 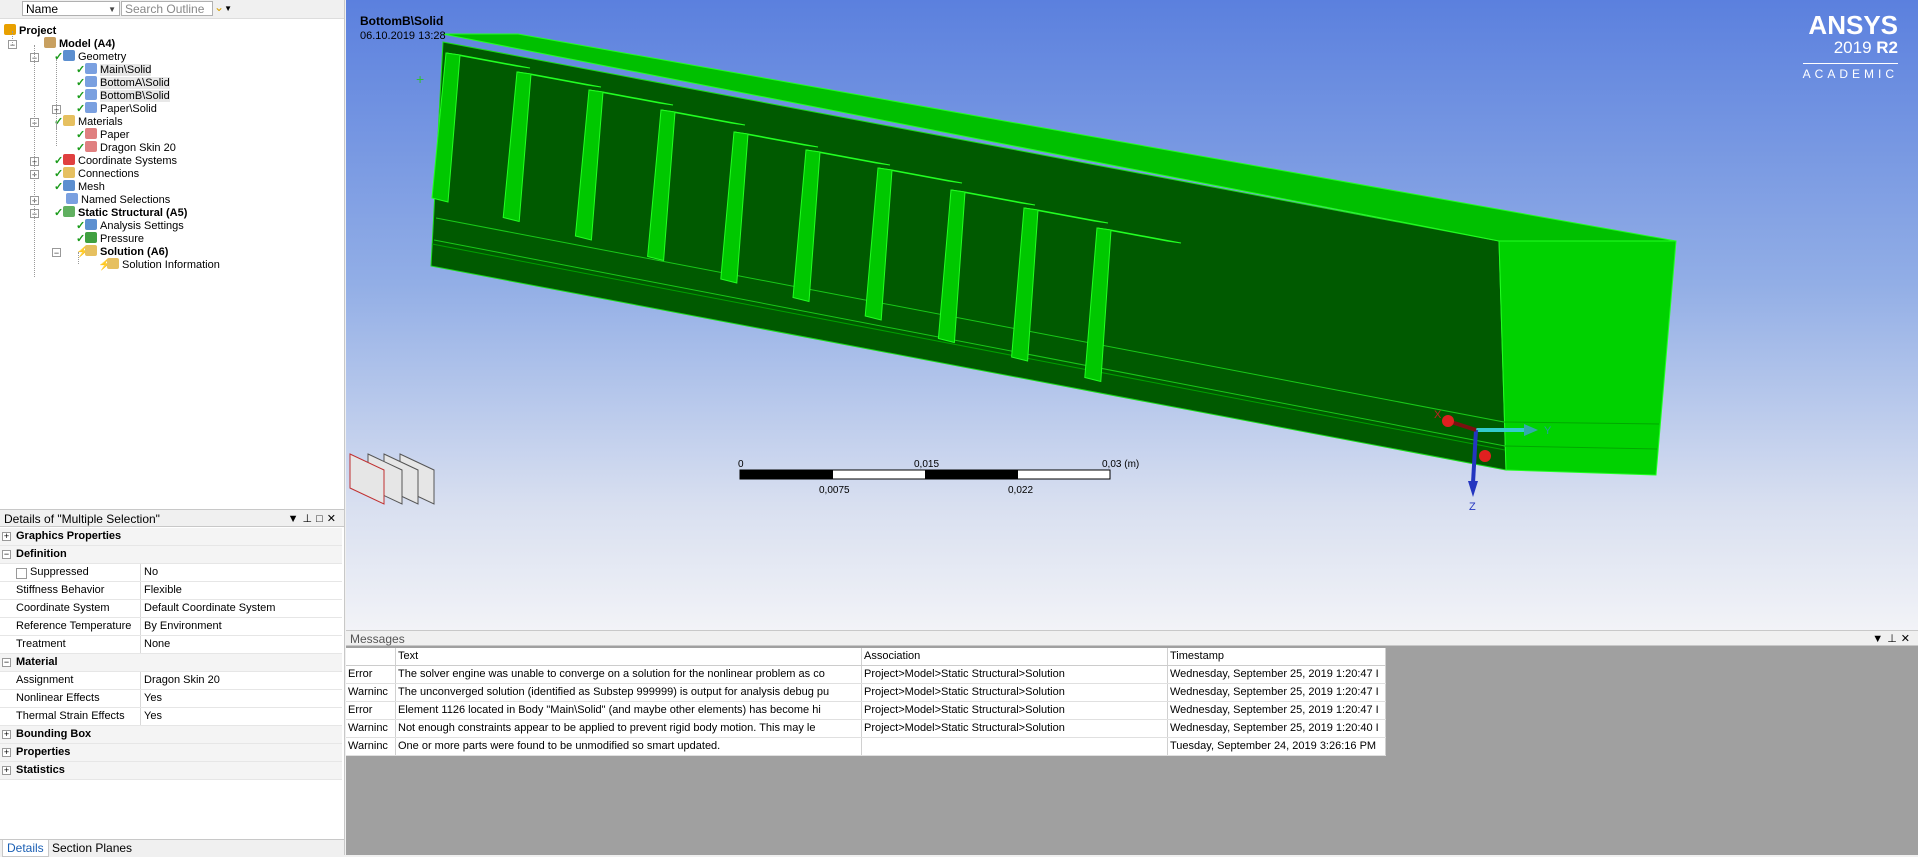 I want to click on viewport-title: BottomB\Solid, so click(x=402, y=21).